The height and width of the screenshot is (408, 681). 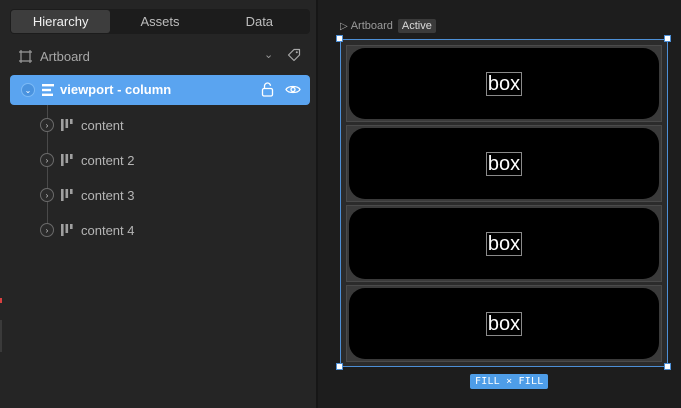 What do you see at coordinates (667, 366) in the screenshot?
I see `resize-handle-bottom-right` at bounding box center [667, 366].